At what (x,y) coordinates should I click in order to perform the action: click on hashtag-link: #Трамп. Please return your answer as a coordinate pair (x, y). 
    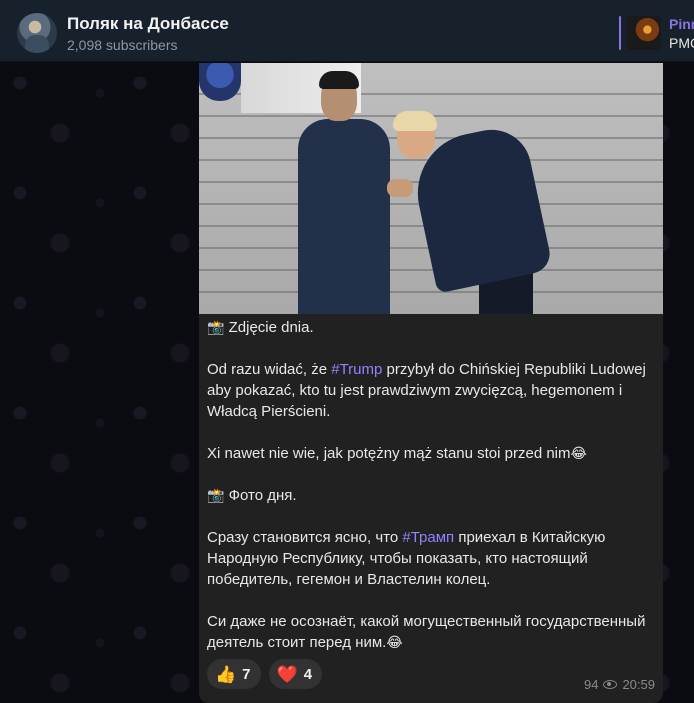
    Looking at the image, I should click on (428, 537).